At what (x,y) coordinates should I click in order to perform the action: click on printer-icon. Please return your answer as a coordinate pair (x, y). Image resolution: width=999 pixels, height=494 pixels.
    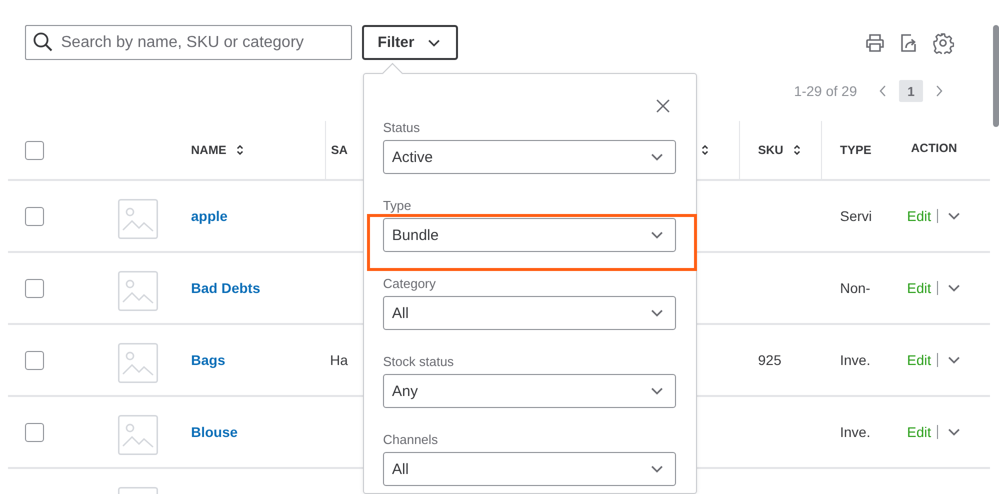
    Looking at the image, I should click on (875, 43).